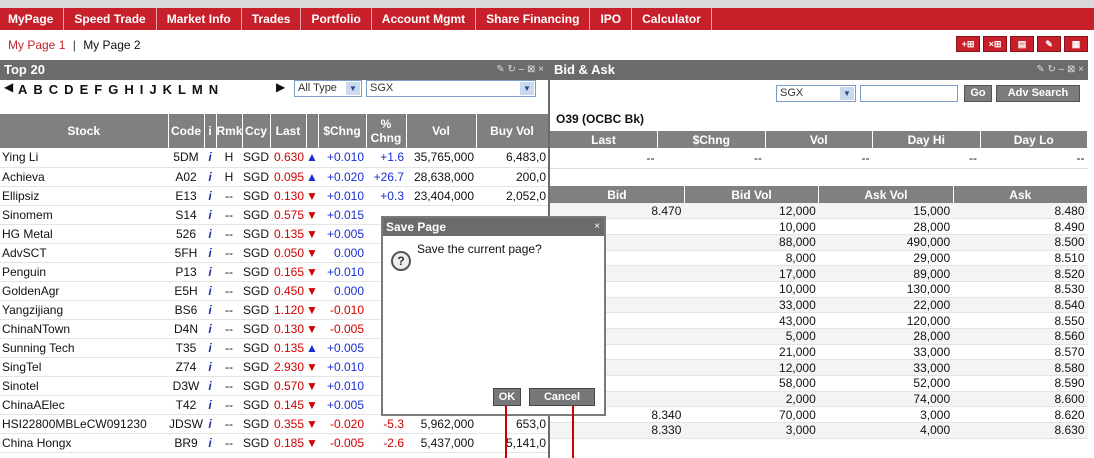 The image size is (1094, 458). I want to click on cancel-button: Cancel, so click(562, 397).